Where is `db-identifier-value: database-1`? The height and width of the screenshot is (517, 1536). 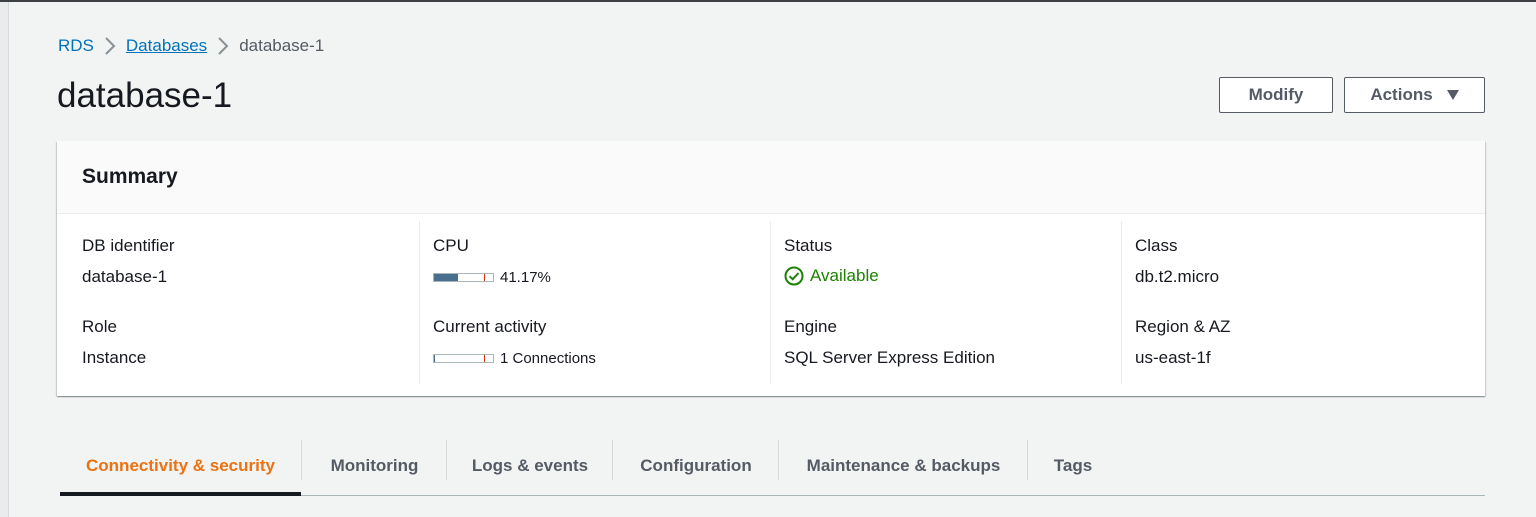
db-identifier-value: database-1 is located at coordinates (125, 276).